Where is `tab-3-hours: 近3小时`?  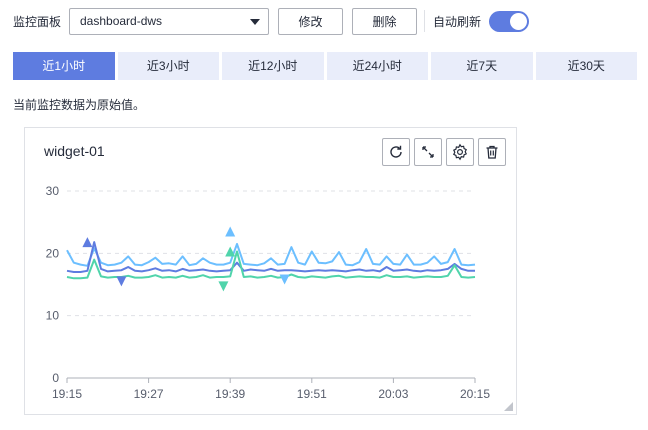
tab-3-hours: 近3小时 is located at coordinates (168, 66).